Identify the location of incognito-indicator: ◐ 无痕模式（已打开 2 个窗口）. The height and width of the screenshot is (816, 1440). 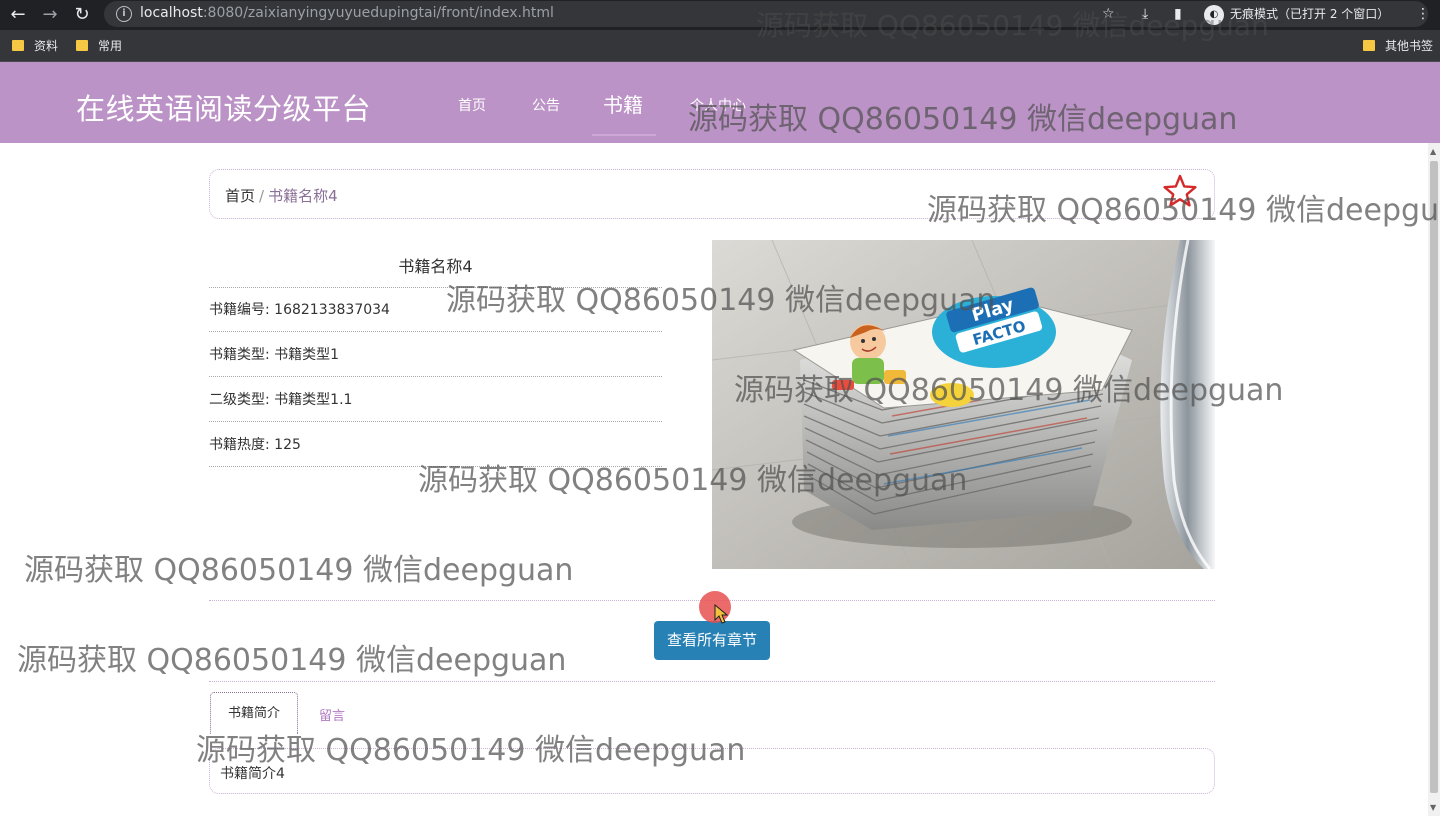
(1296, 14).